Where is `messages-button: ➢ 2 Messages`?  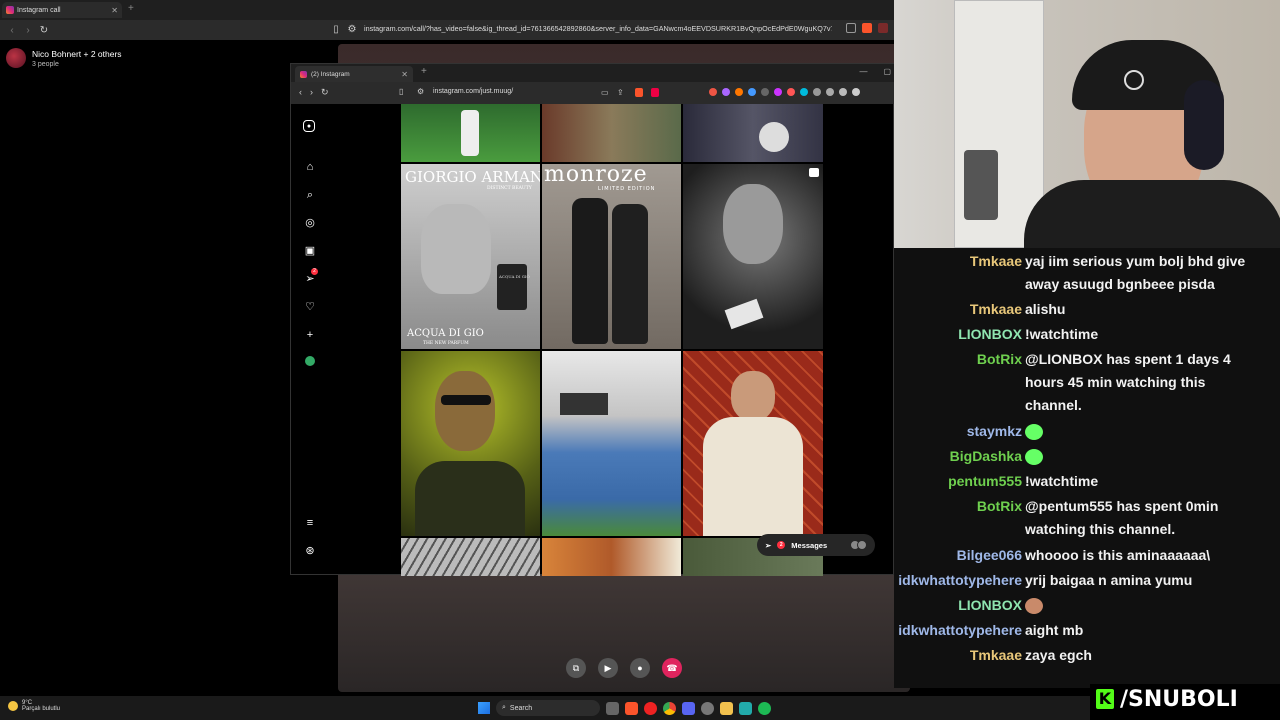
messages-button: ➢ 2 Messages is located at coordinates (816, 545).